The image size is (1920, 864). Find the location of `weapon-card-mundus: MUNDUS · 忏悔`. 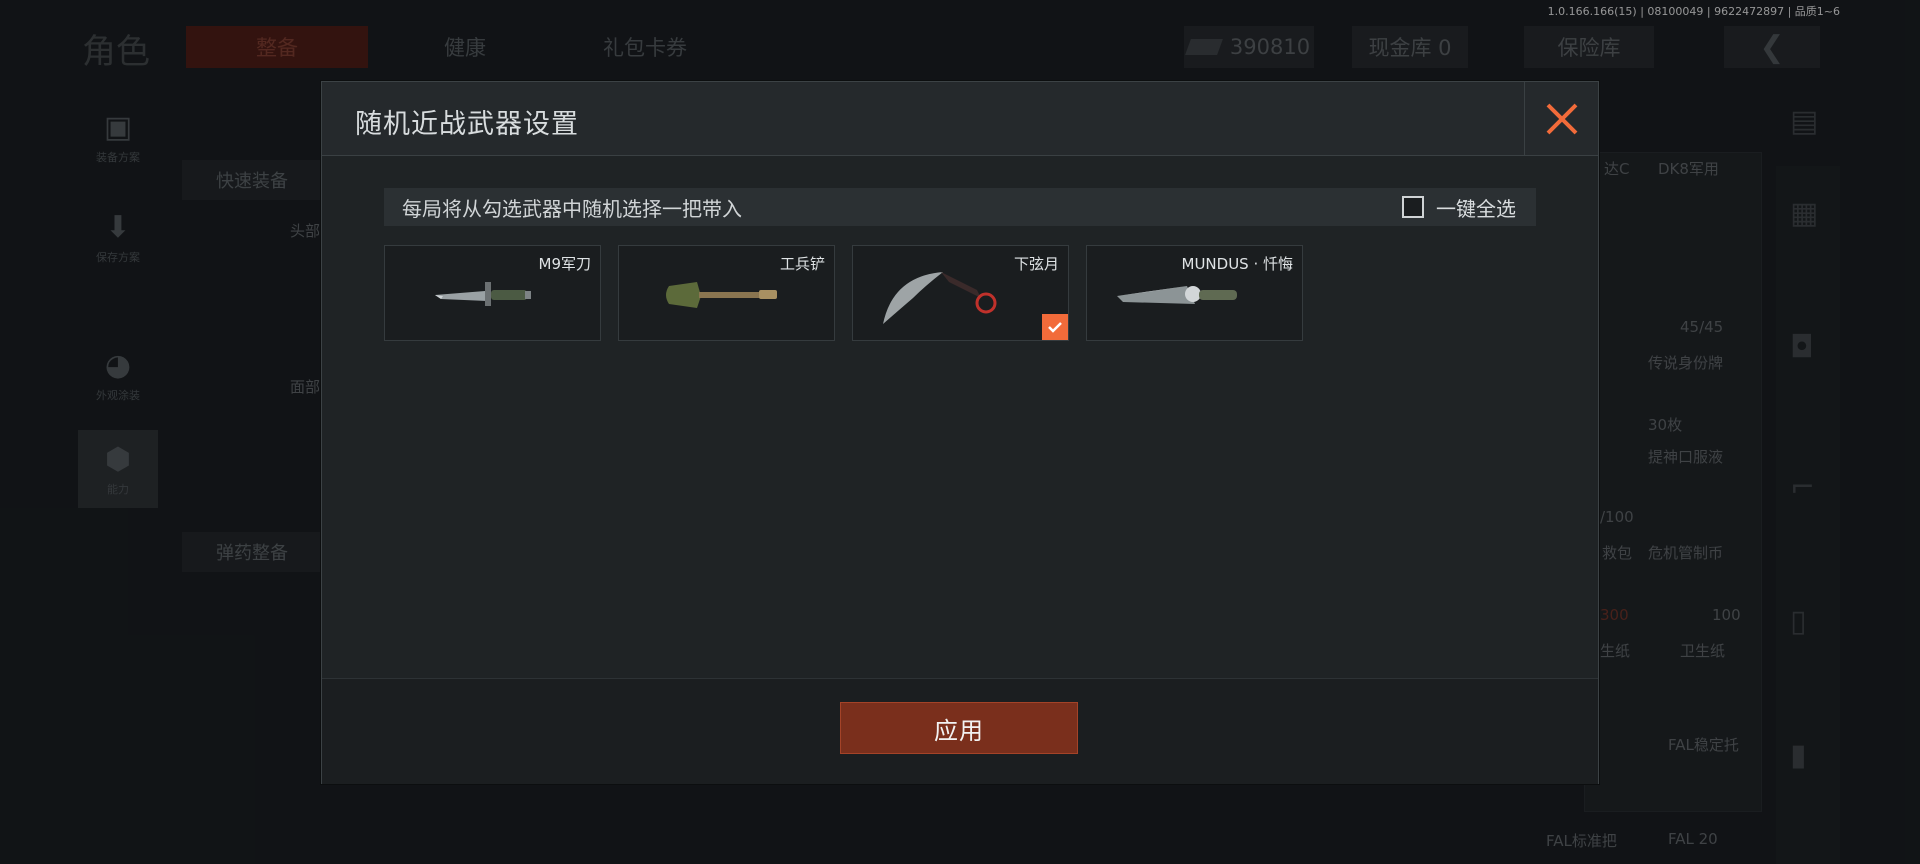

weapon-card-mundus: MUNDUS · 忏悔 is located at coordinates (1194, 293).